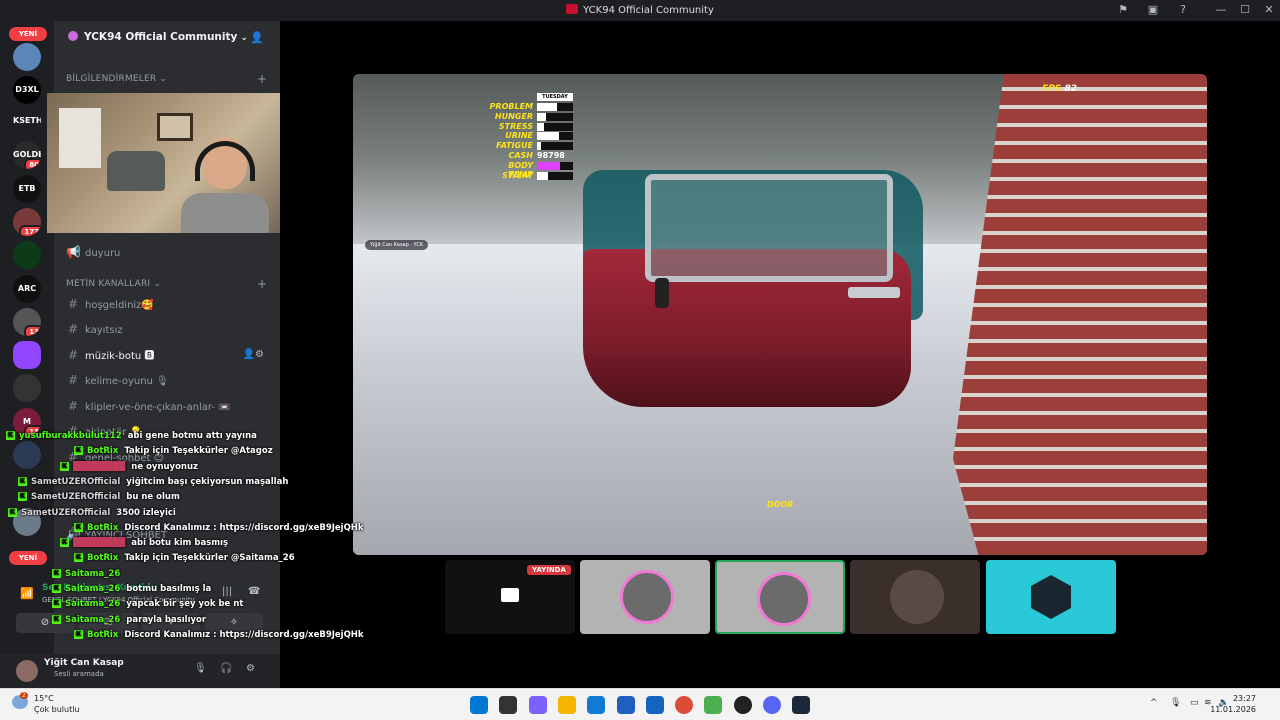  Describe the element at coordinates (742, 705) in the screenshot. I see `obs-icon` at that location.